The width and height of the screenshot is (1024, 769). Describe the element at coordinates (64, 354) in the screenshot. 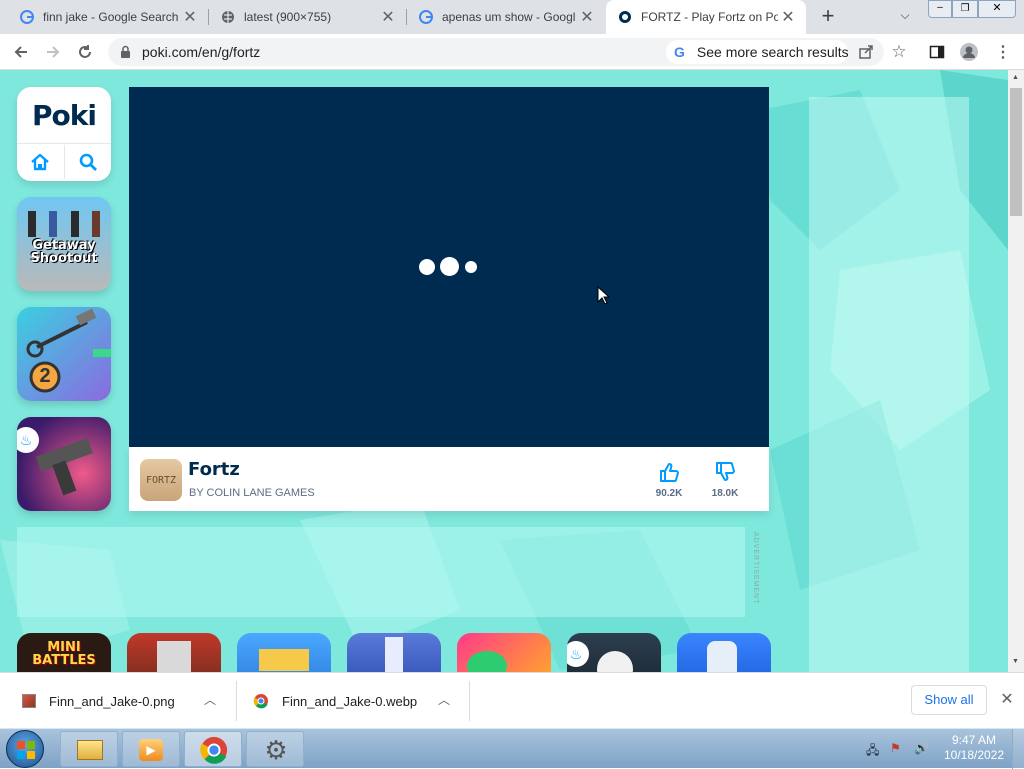

I see `game-thumbnail-hammer-2: 2` at that location.